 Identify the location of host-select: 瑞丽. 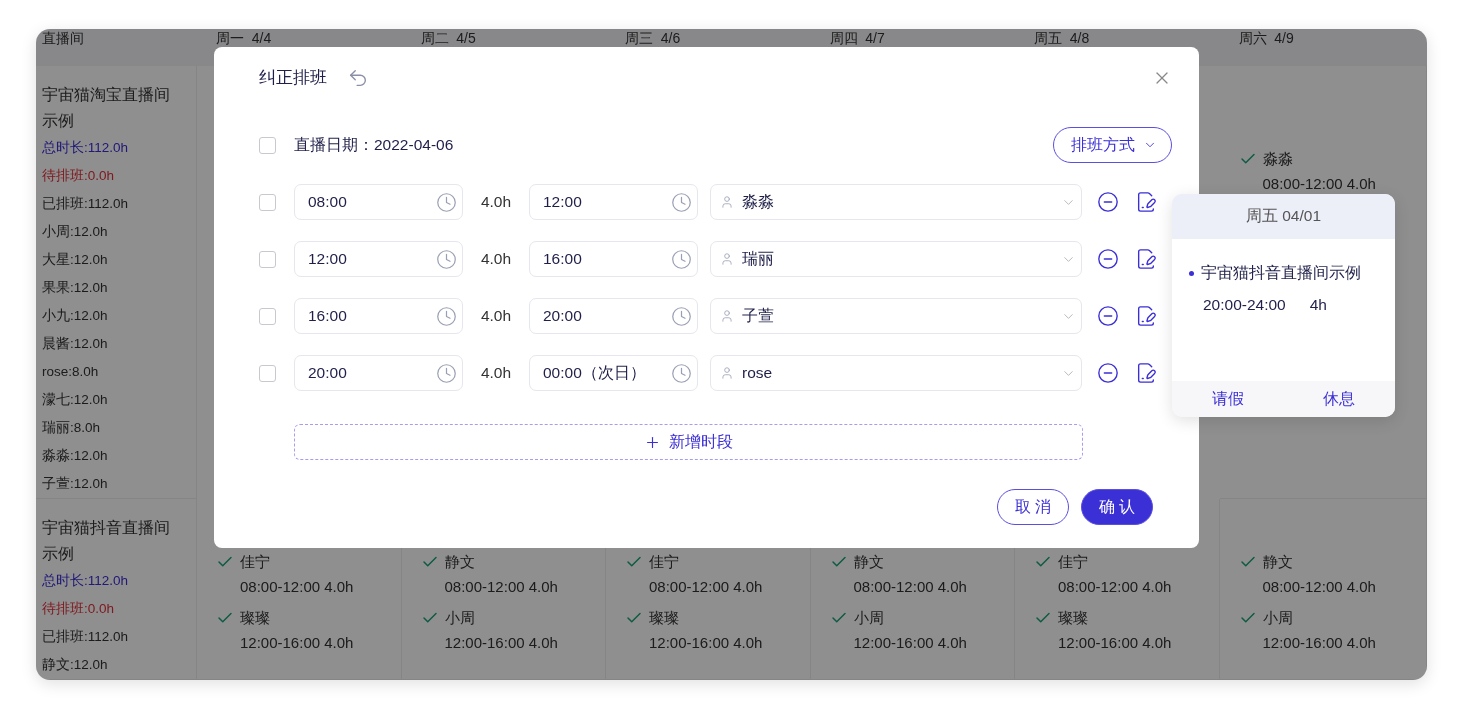
(896, 259).